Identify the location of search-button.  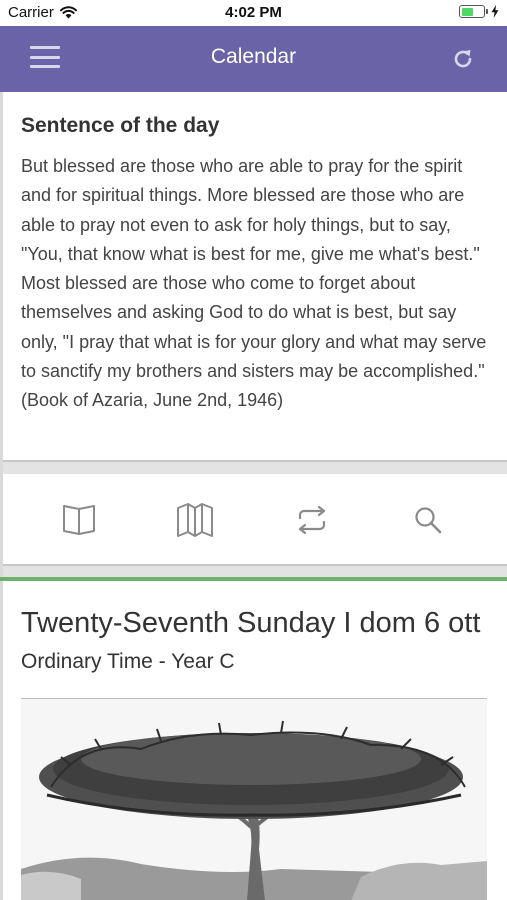
(428, 520).